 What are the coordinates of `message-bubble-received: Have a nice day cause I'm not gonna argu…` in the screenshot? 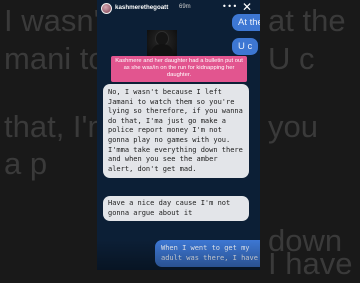 It's located at (176, 209).